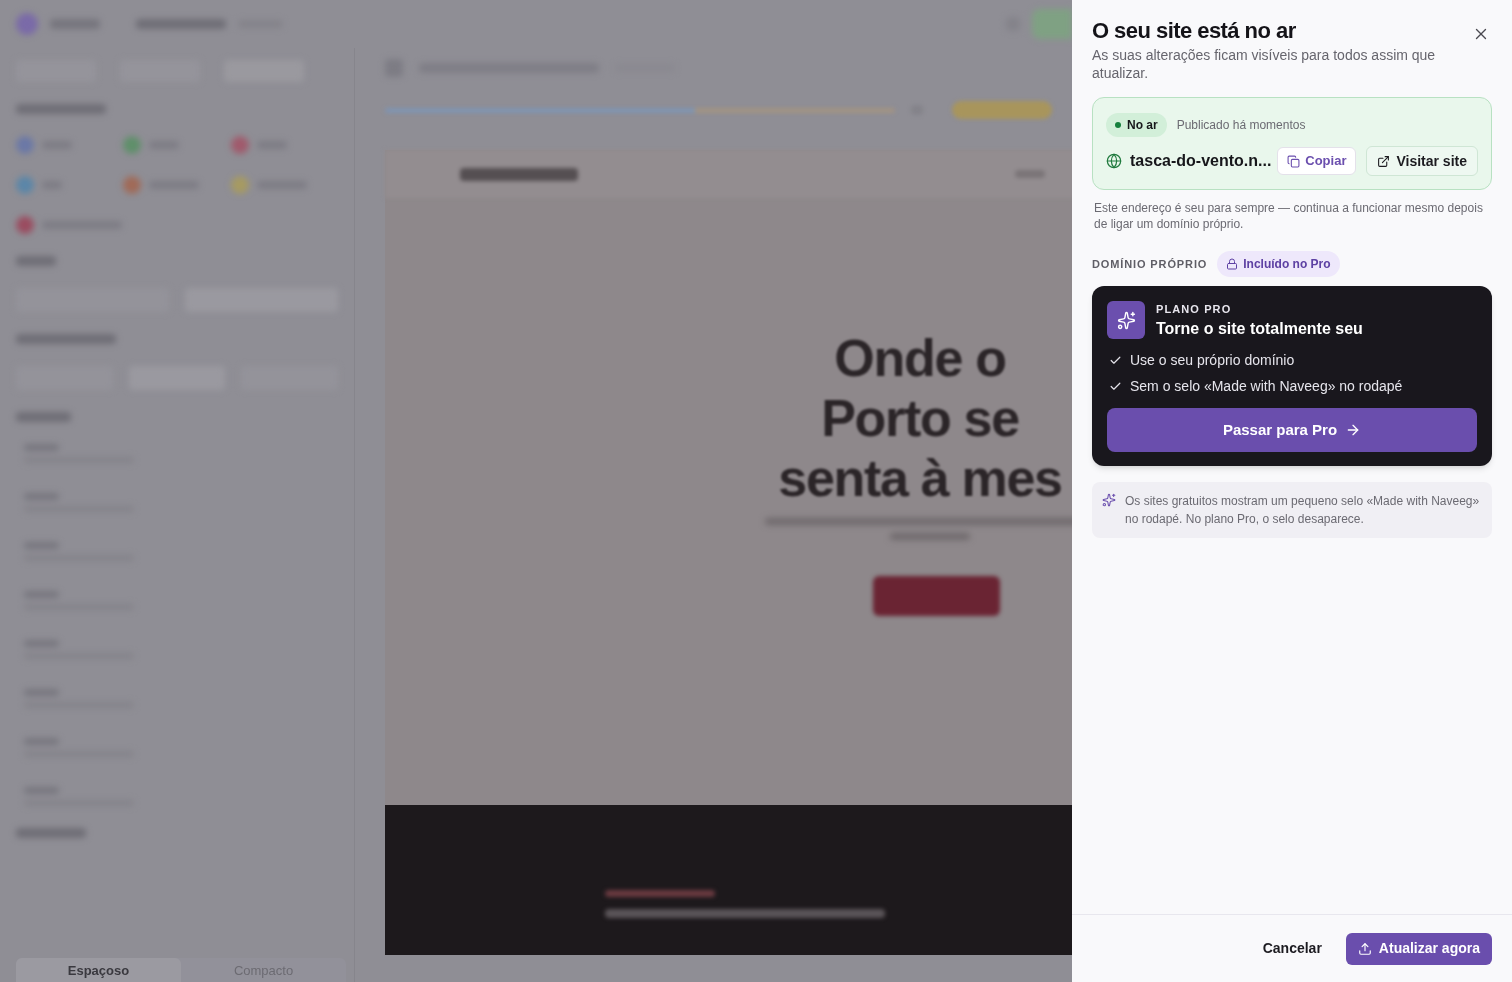 The height and width of the screenshot is (982, 1512). What do you see at coordinates (1303, 510) in the screenshot?
I see `info-note: Os sites gratuitos mostram um pequeno selo «Made with Naveeg» no rodapé. No plano Pro, o selo desaparece.` at bounding box center [1303, 510].